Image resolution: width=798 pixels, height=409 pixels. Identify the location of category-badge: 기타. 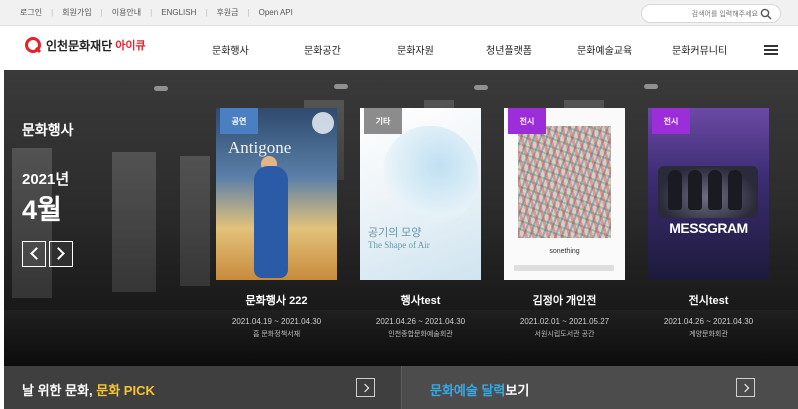
(383, 121).